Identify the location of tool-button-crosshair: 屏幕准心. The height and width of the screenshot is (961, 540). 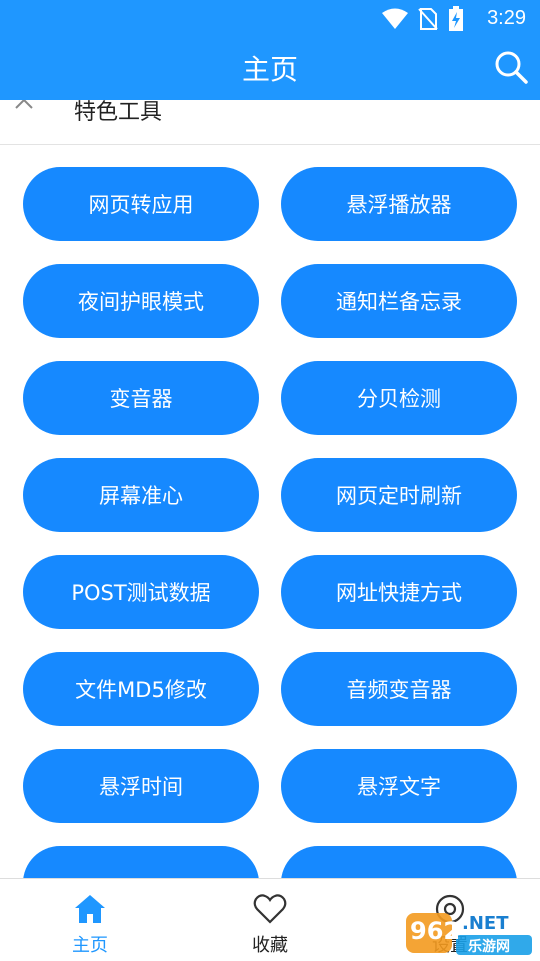
(141, 495).